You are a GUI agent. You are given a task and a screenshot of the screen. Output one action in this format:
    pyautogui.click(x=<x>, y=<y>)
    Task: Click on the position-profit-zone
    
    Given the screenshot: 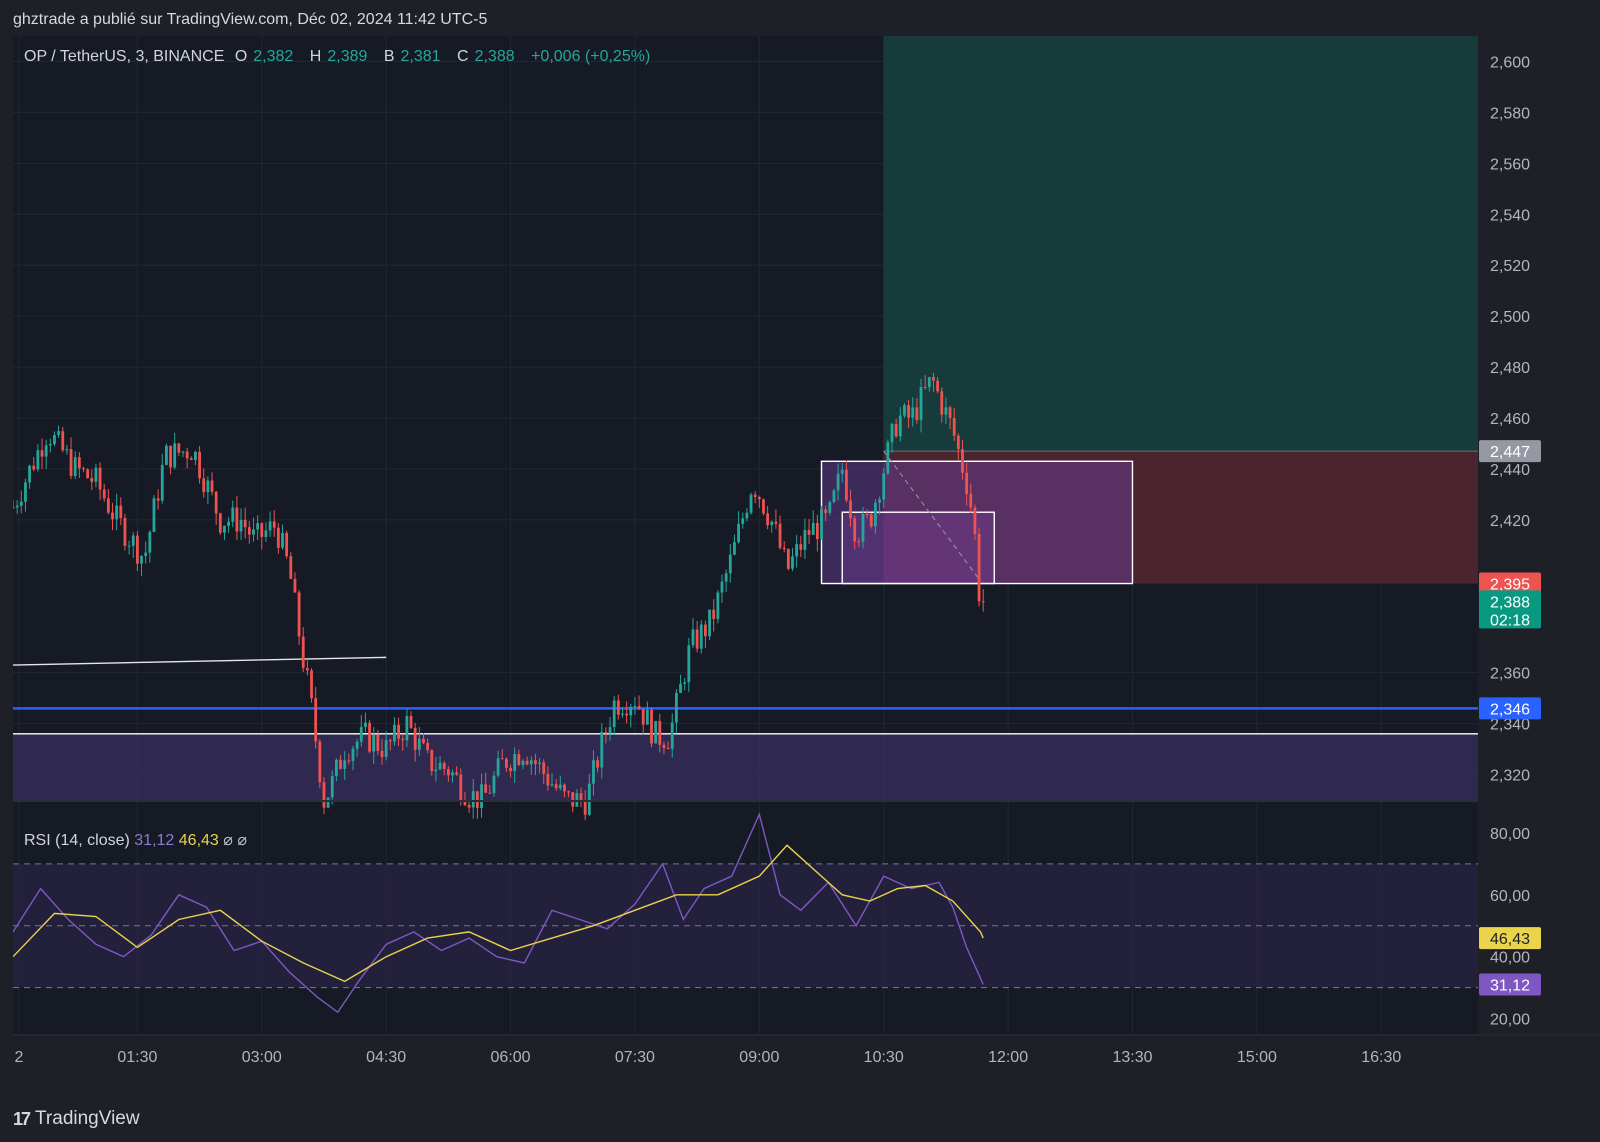 What is the action you would take?
    pyautogui.click(x=1180, y=244)
    